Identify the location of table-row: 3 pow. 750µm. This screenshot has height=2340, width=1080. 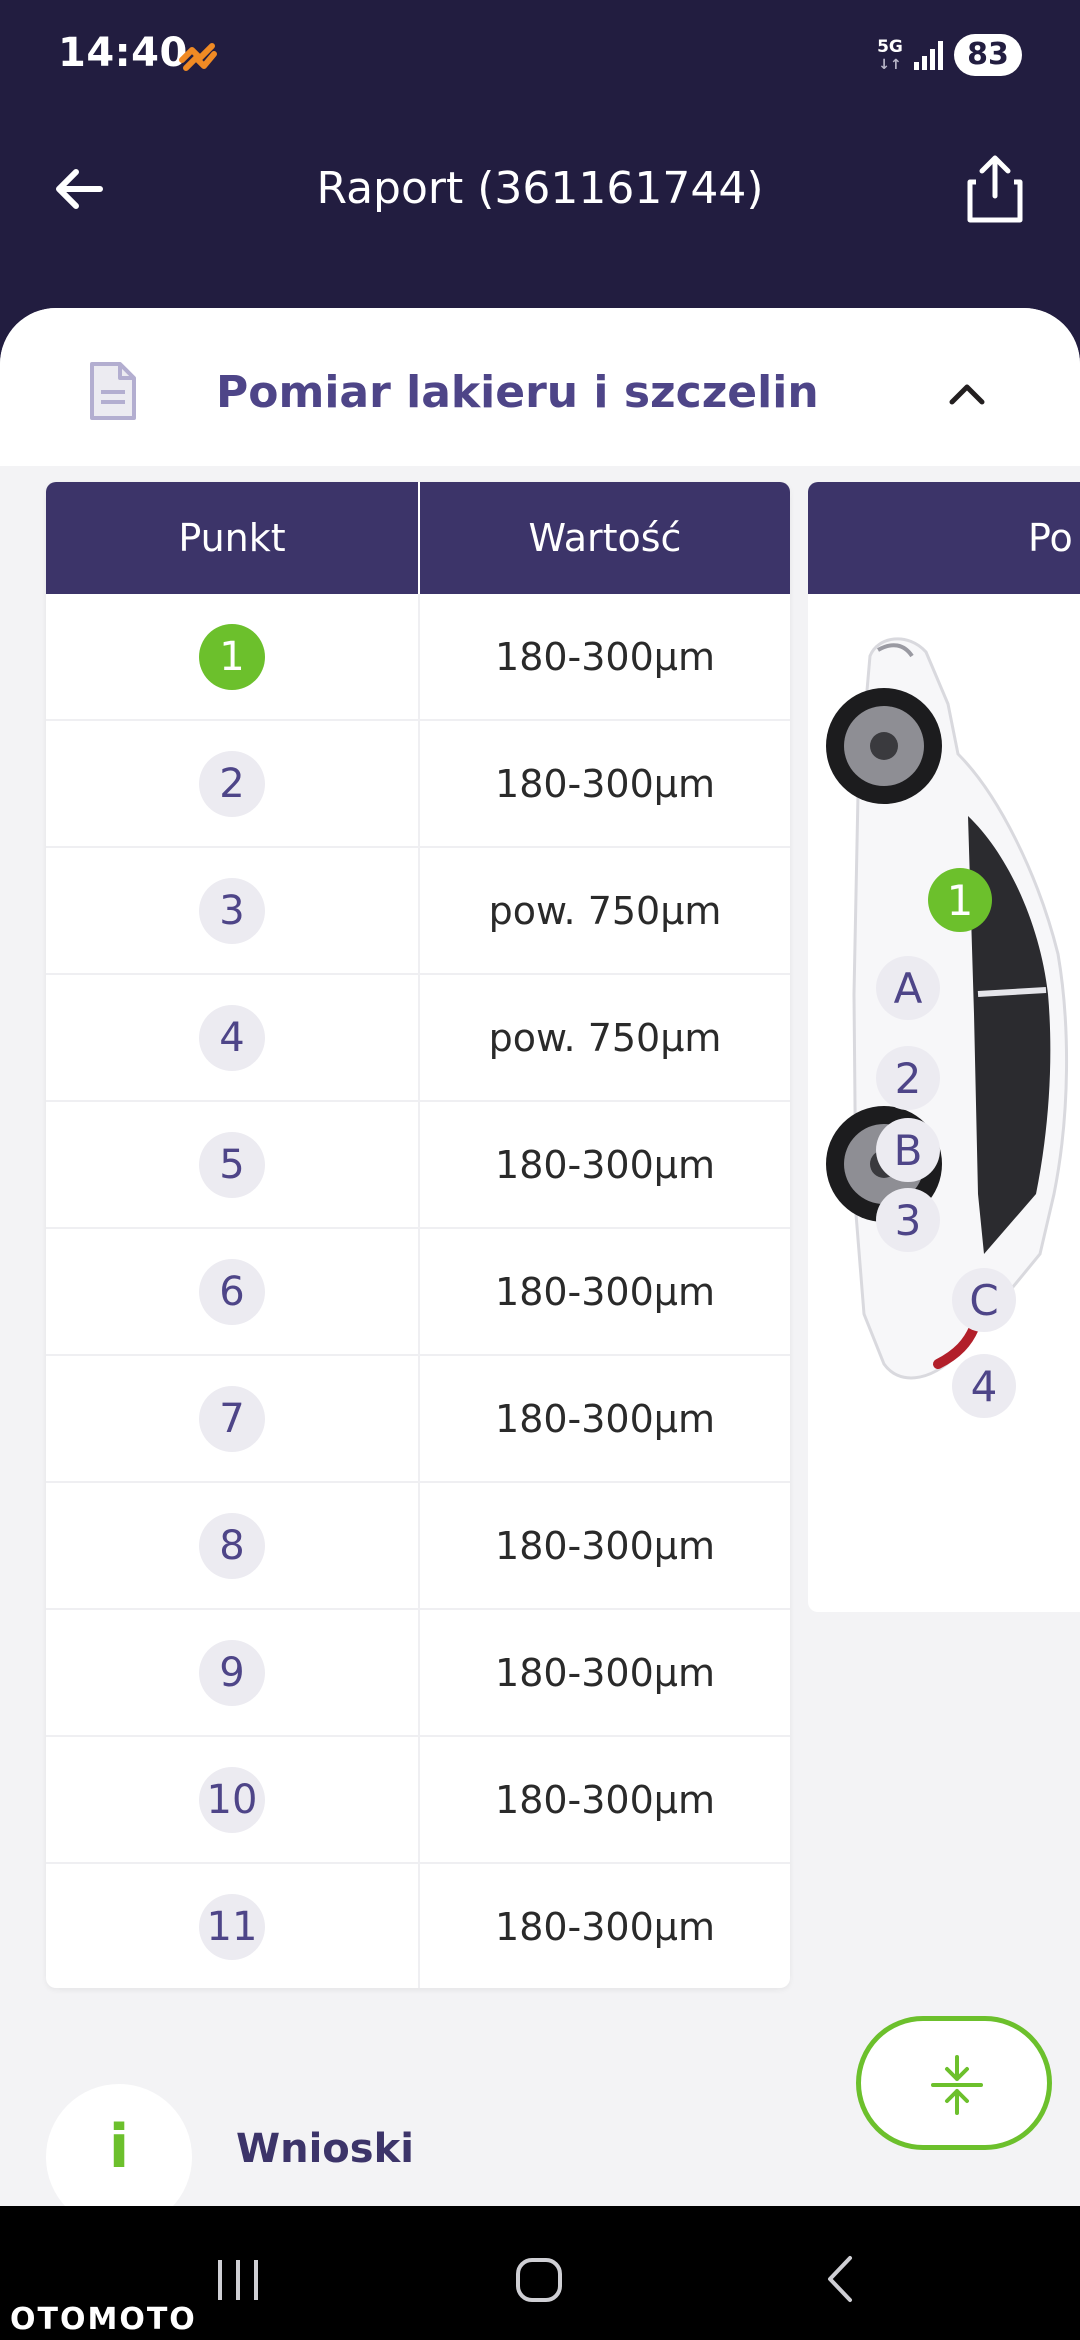
(418, 911).